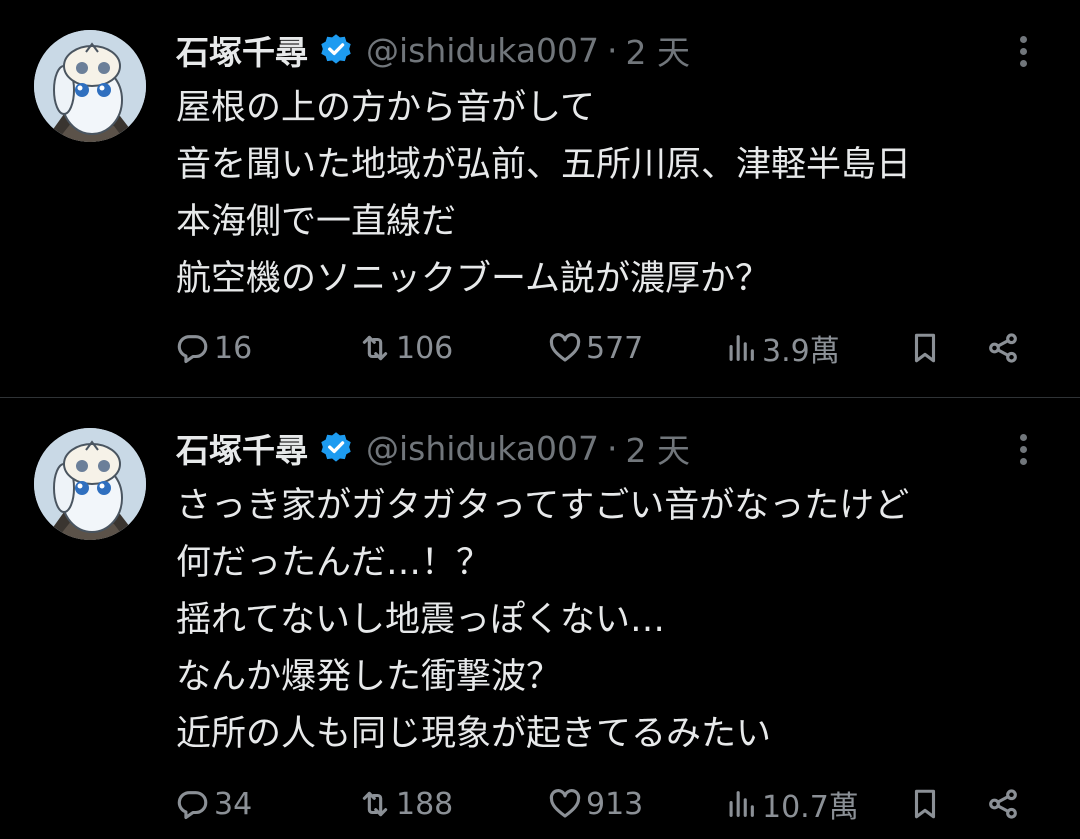  What do you see at coordinates (615, 804) in the screenshot?
I see `like-count: 913` at bounding box center [615, 804].